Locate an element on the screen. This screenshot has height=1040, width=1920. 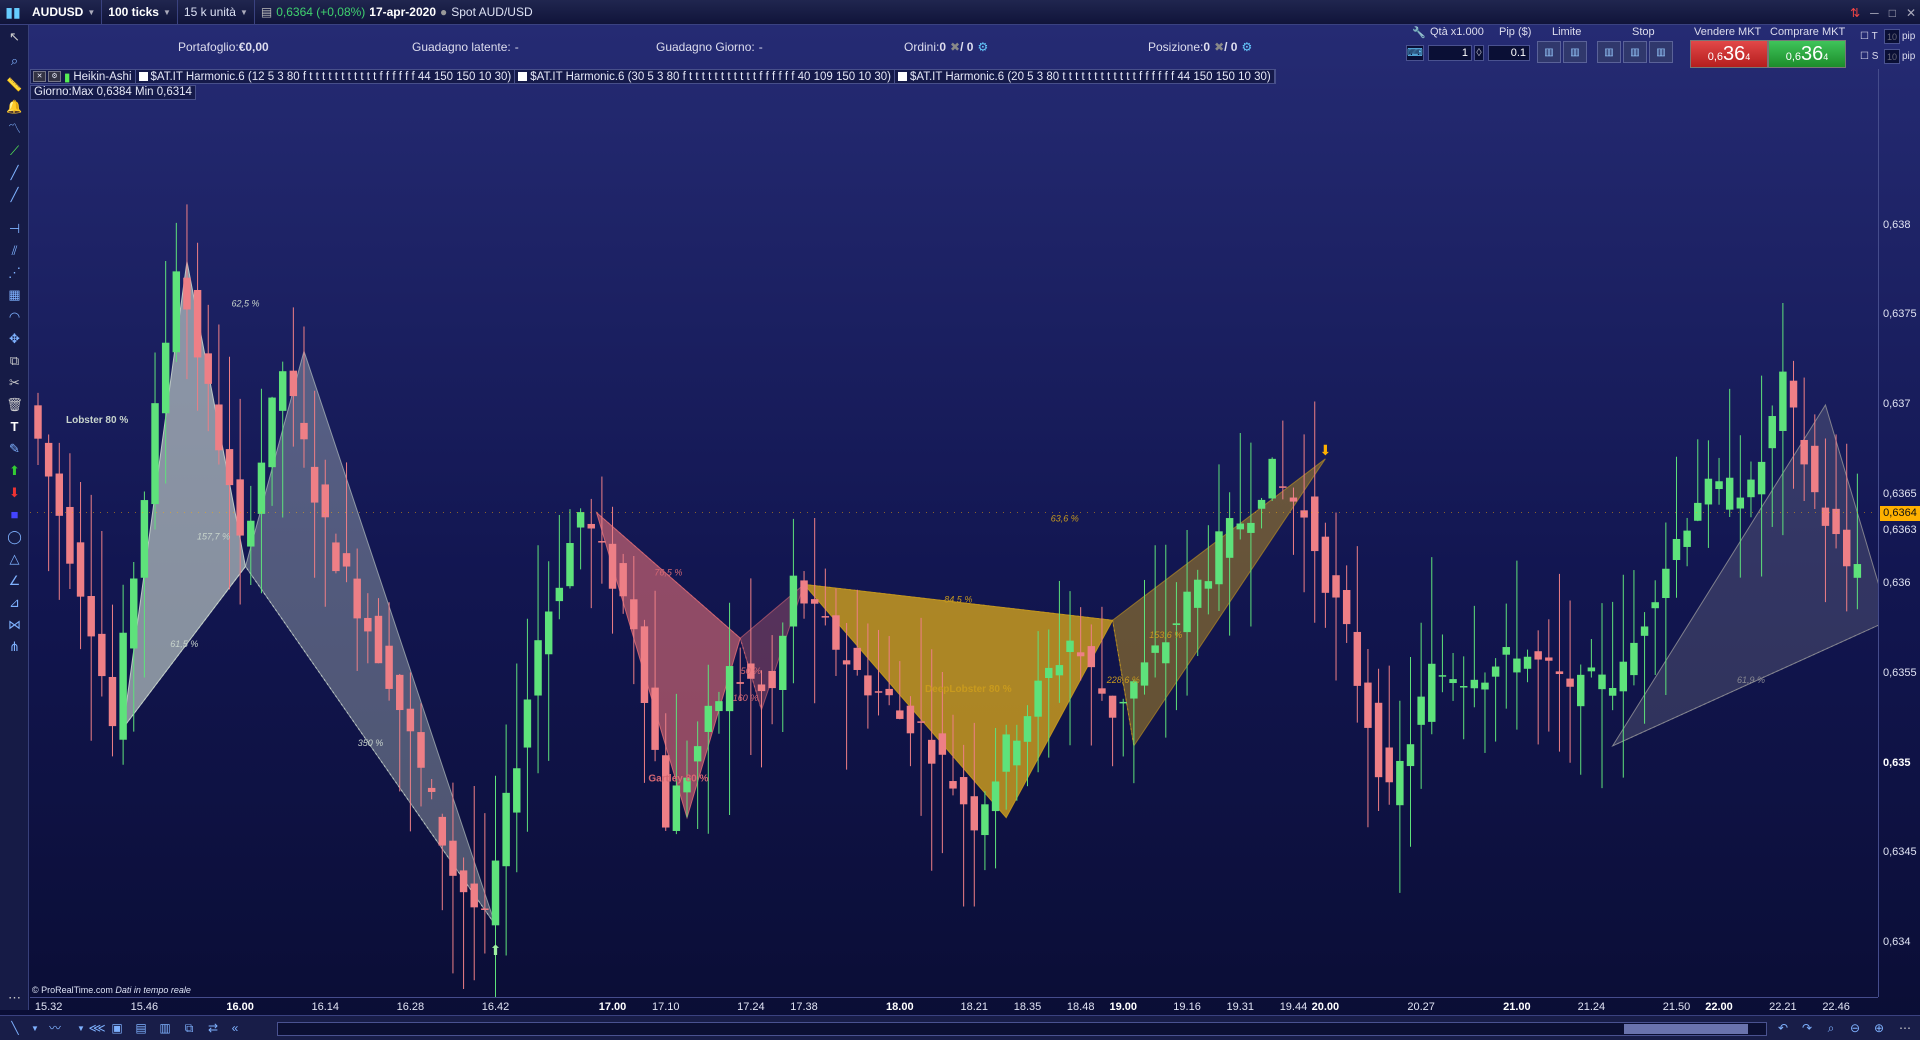
pattern-ratio-label: 63,6 % is located at coordinates (1065, 519).